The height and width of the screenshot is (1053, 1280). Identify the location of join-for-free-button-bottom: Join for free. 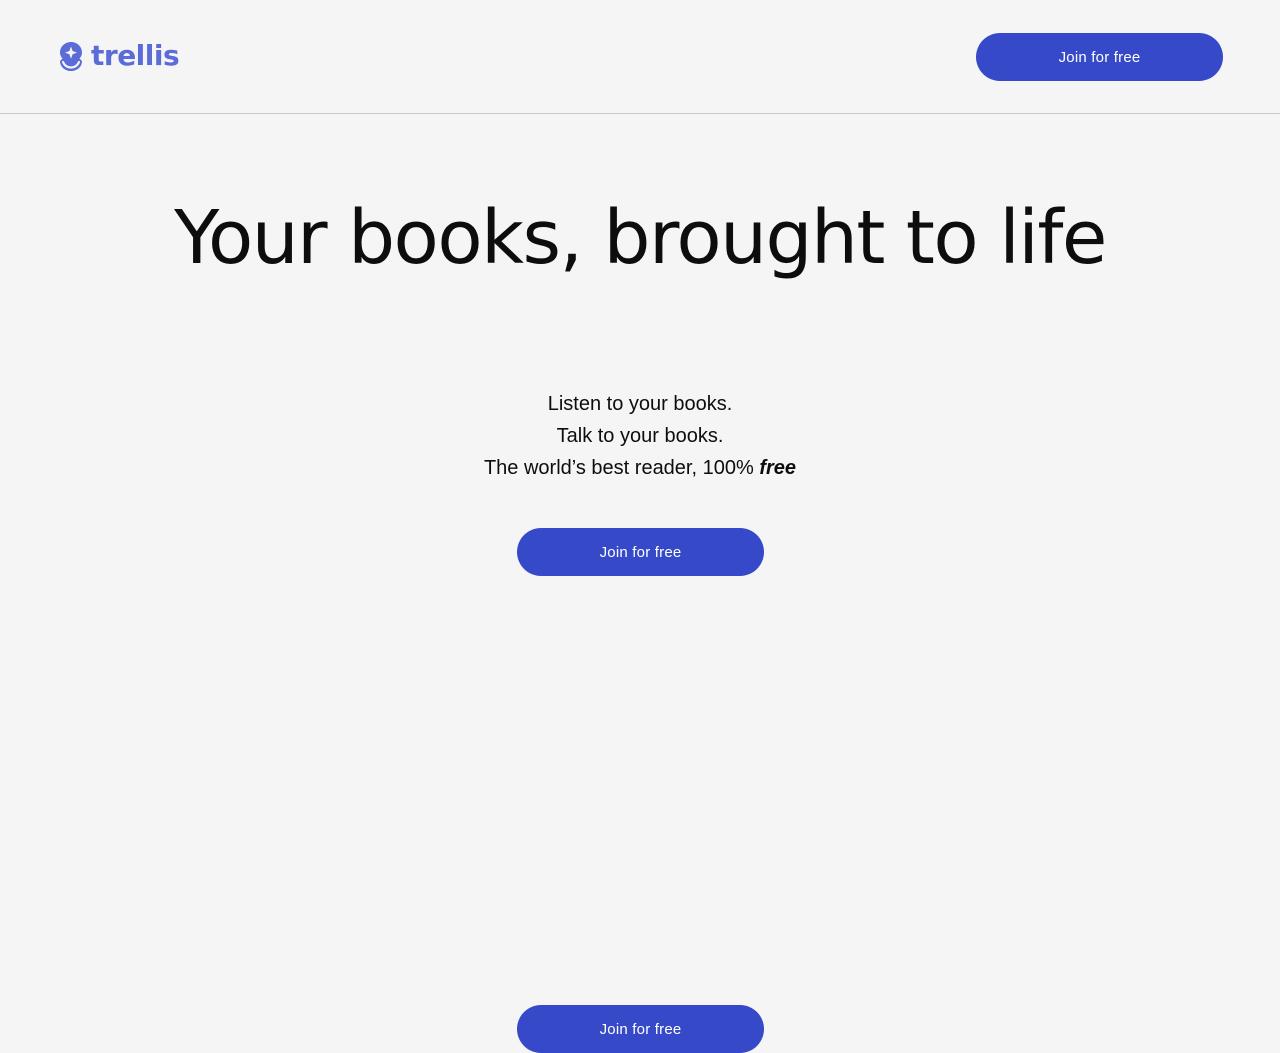
(640, 1029).